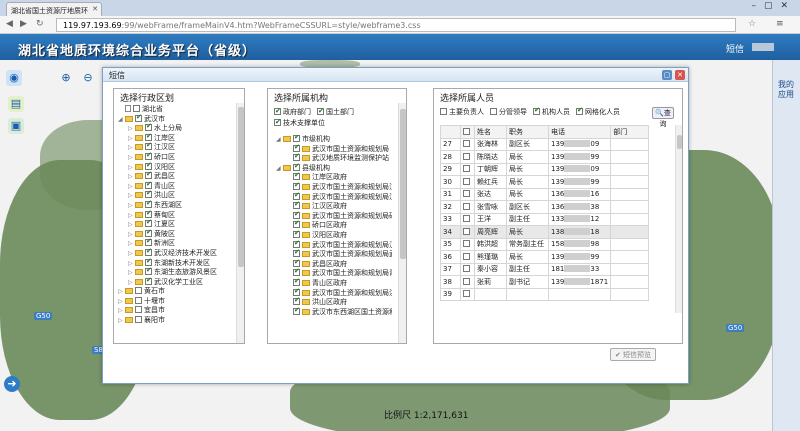 The image size is (800, 431). Describe the element at coordinates (176, 186) in the screenshot. I see `region-tree-item: ▷ 青山区` at that location.